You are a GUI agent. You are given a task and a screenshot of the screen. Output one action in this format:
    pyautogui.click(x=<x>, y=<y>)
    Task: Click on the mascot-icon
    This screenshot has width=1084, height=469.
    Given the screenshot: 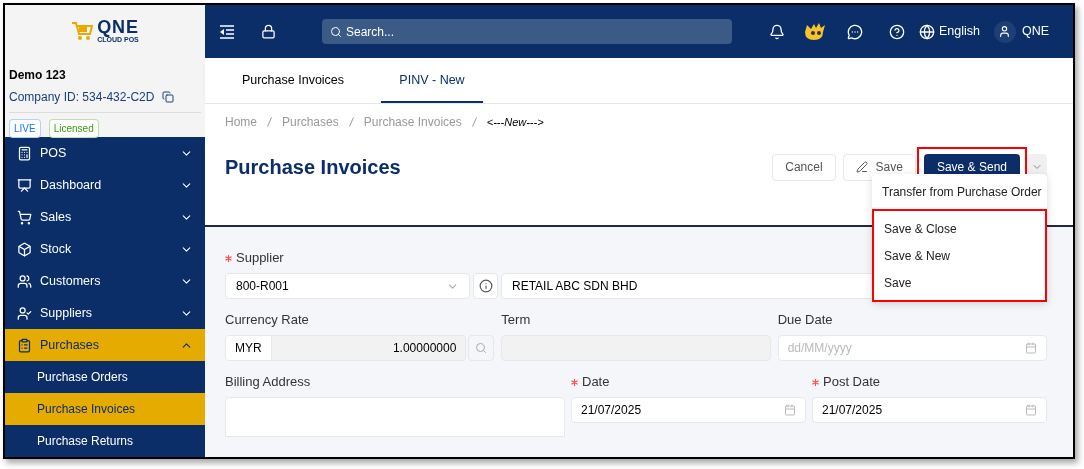 What is the action you would take?
    pyautogui.click(x=815, y=31)
    